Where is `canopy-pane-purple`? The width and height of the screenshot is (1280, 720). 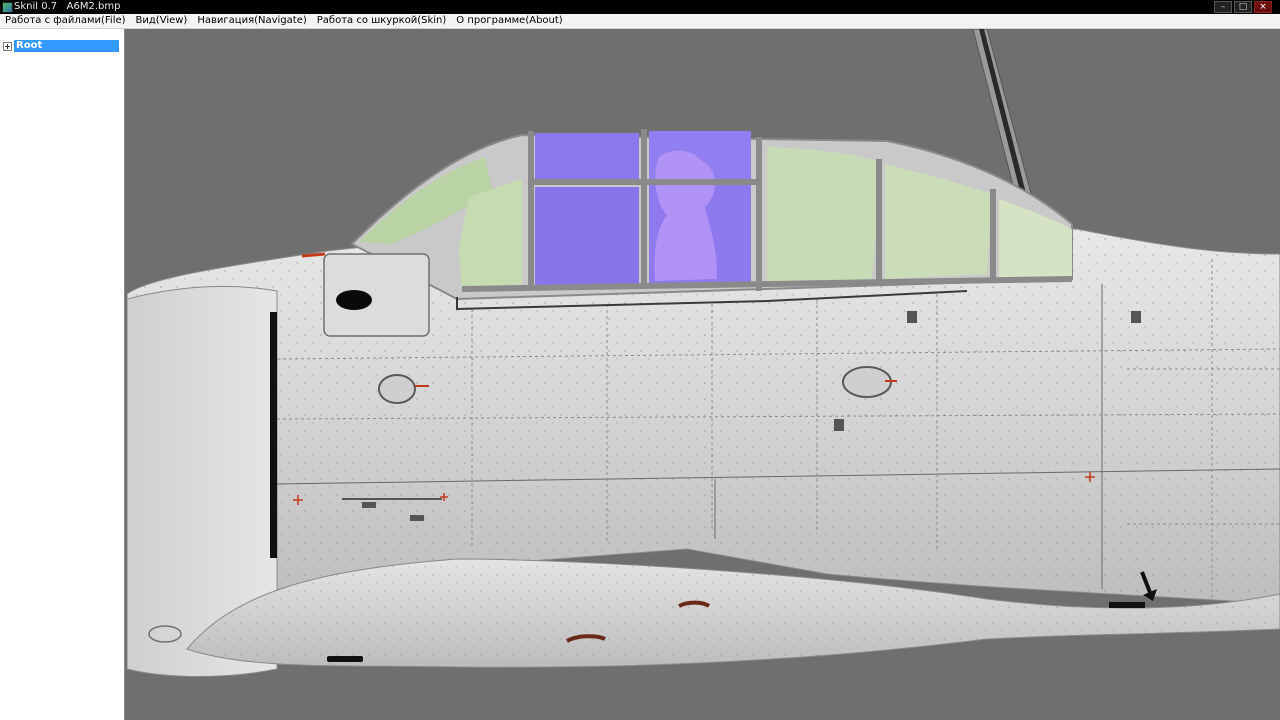
canopy-pane-purple is located at coordinates (587, 156).